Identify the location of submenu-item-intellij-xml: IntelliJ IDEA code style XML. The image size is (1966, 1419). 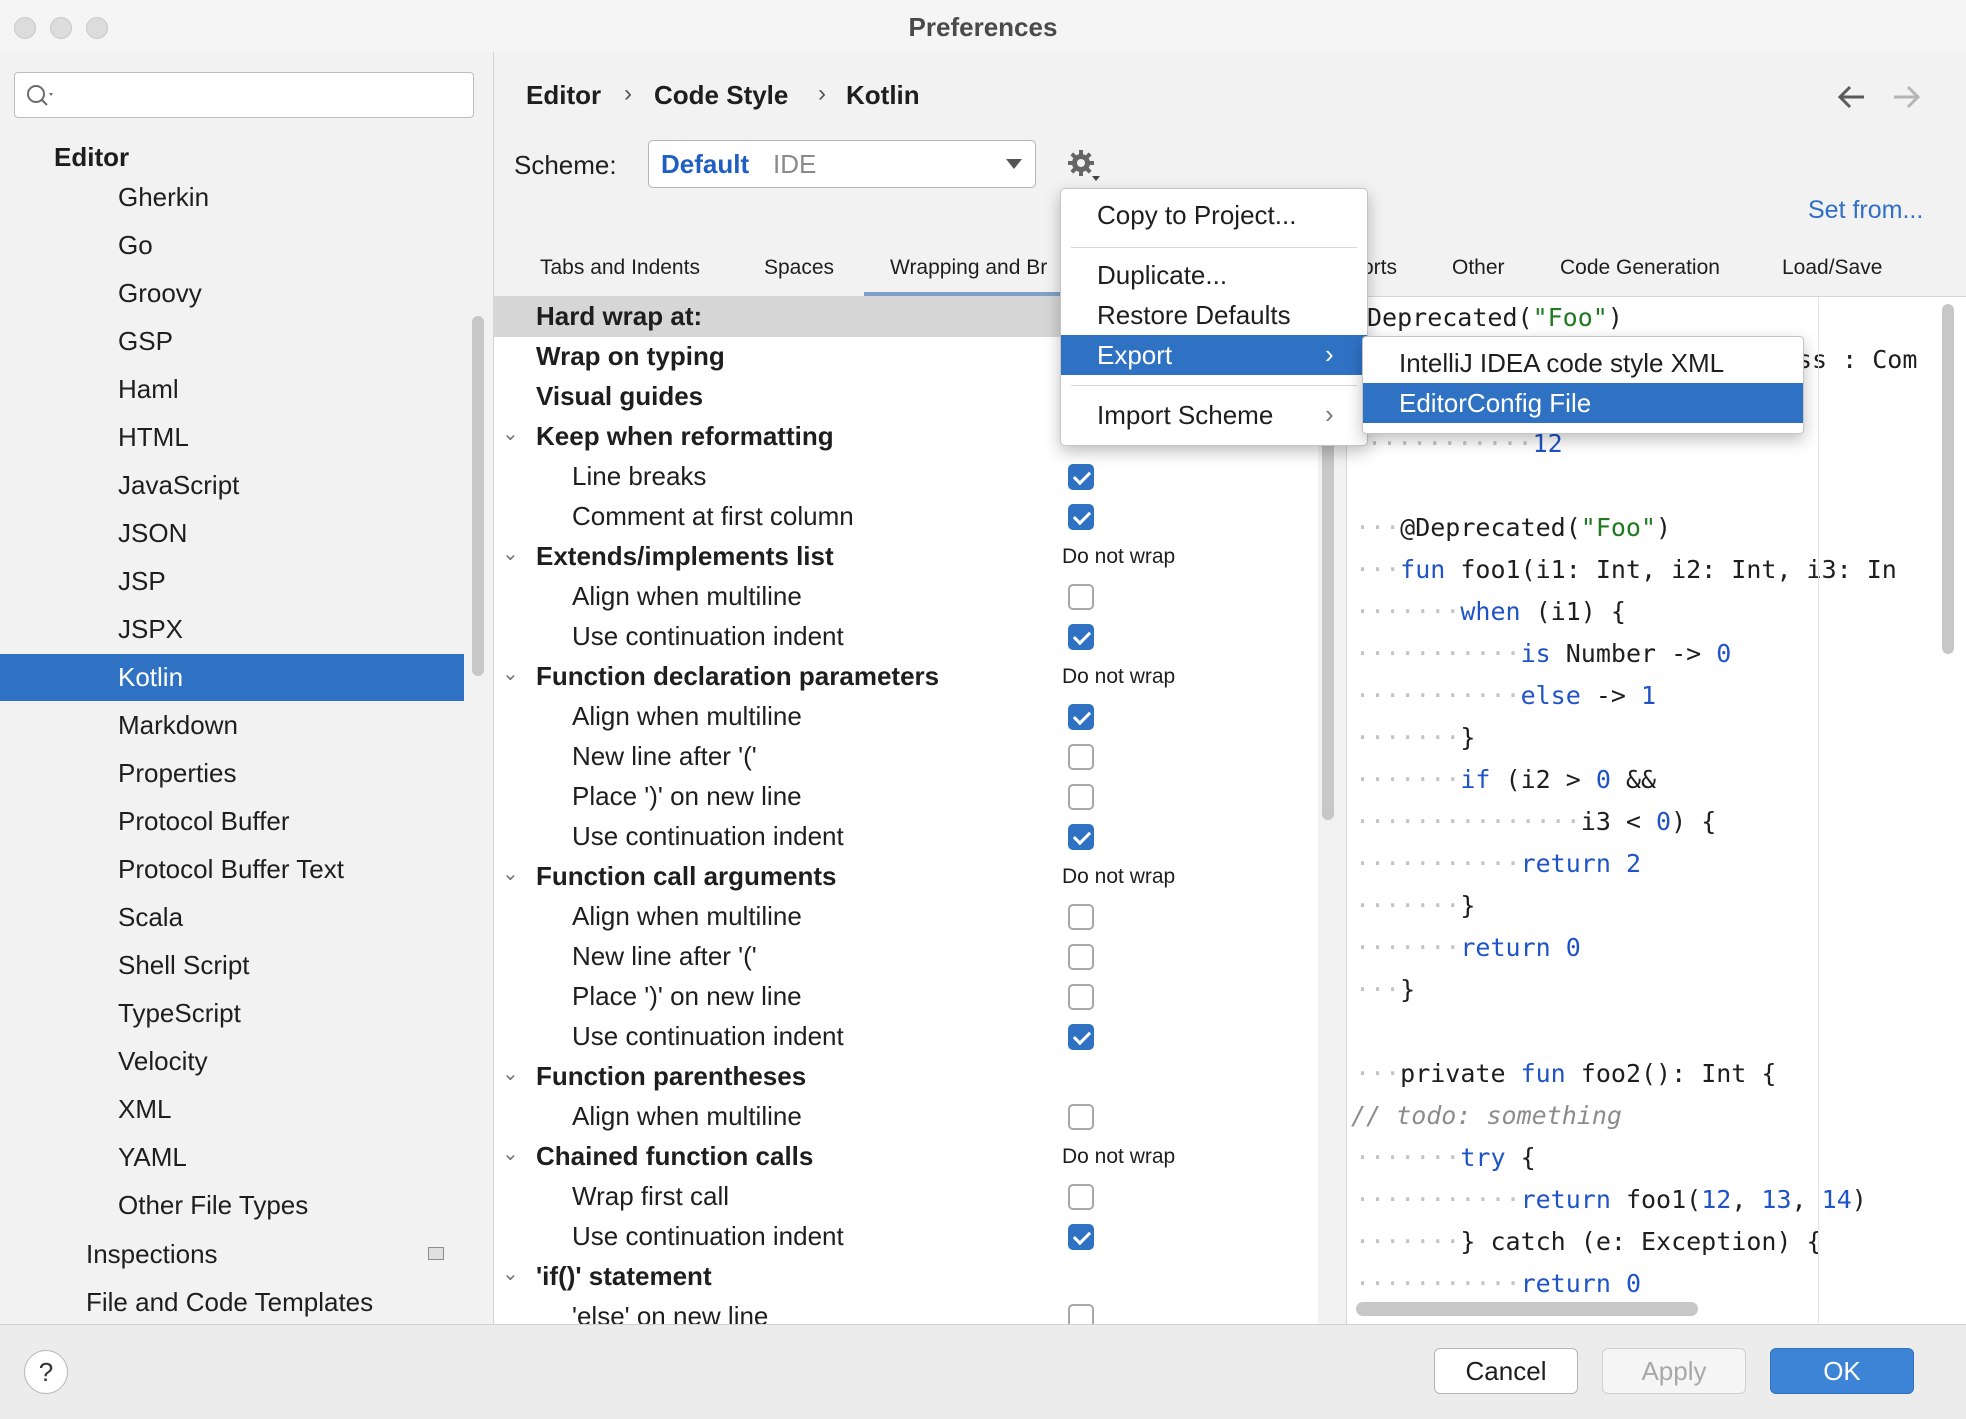
(1583, 363).